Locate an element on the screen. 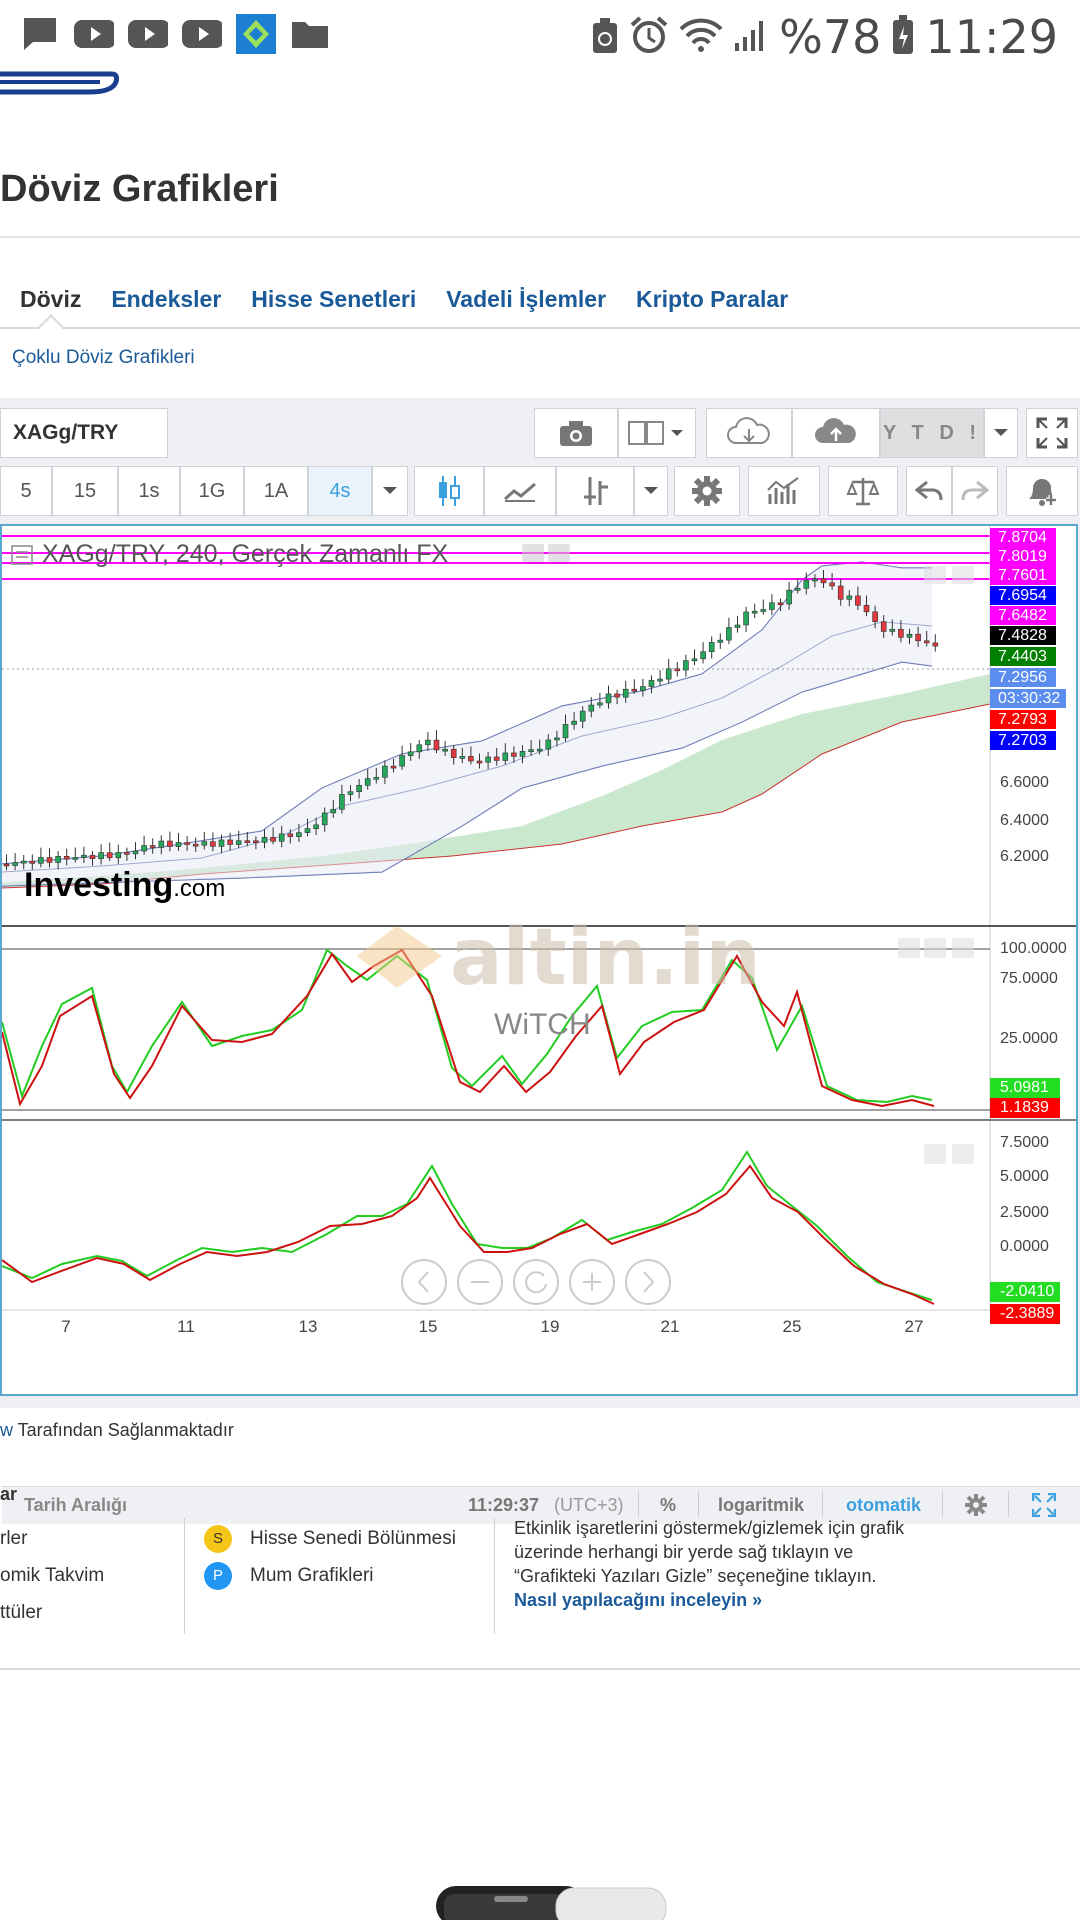 The image size is (1080, 1920). price-label: 7.8019 is located at coordinates (1023, 556).